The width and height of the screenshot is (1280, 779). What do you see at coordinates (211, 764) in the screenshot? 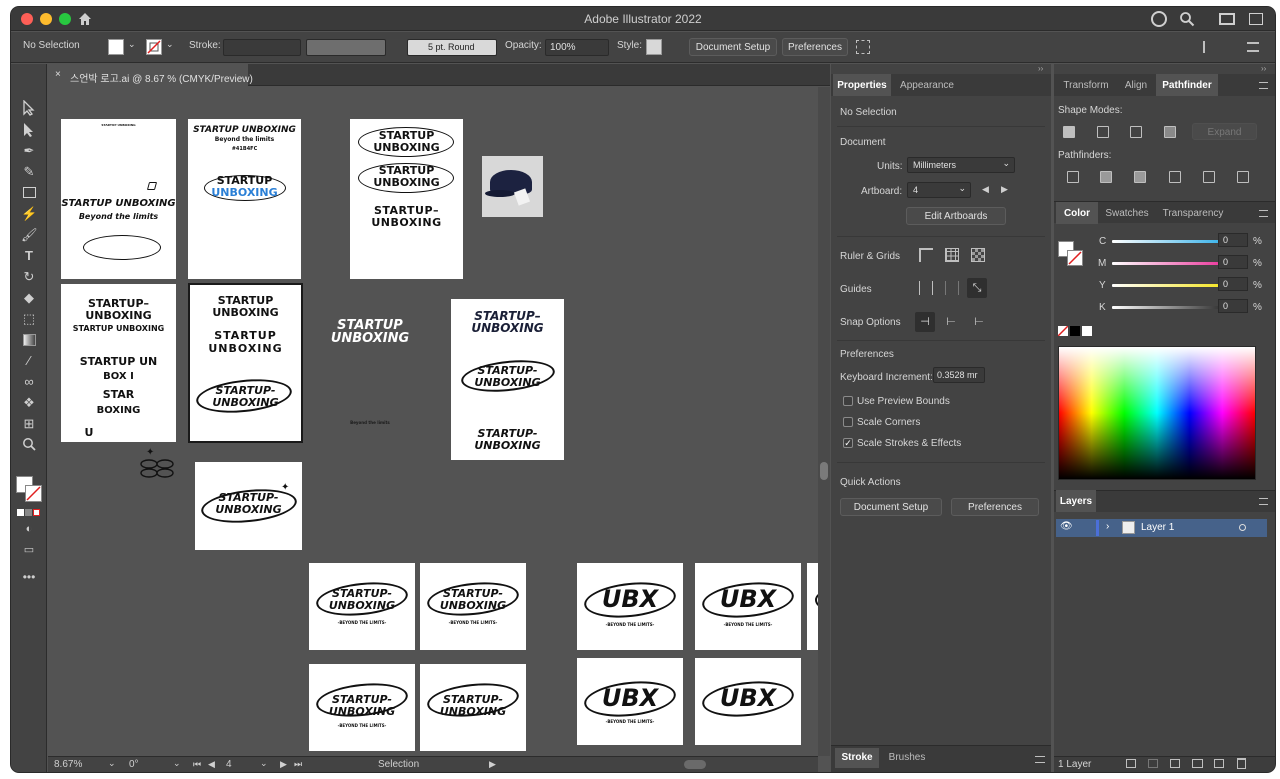
I see `prev-artboard-icon: ◀` at bounding box center [211, 764].